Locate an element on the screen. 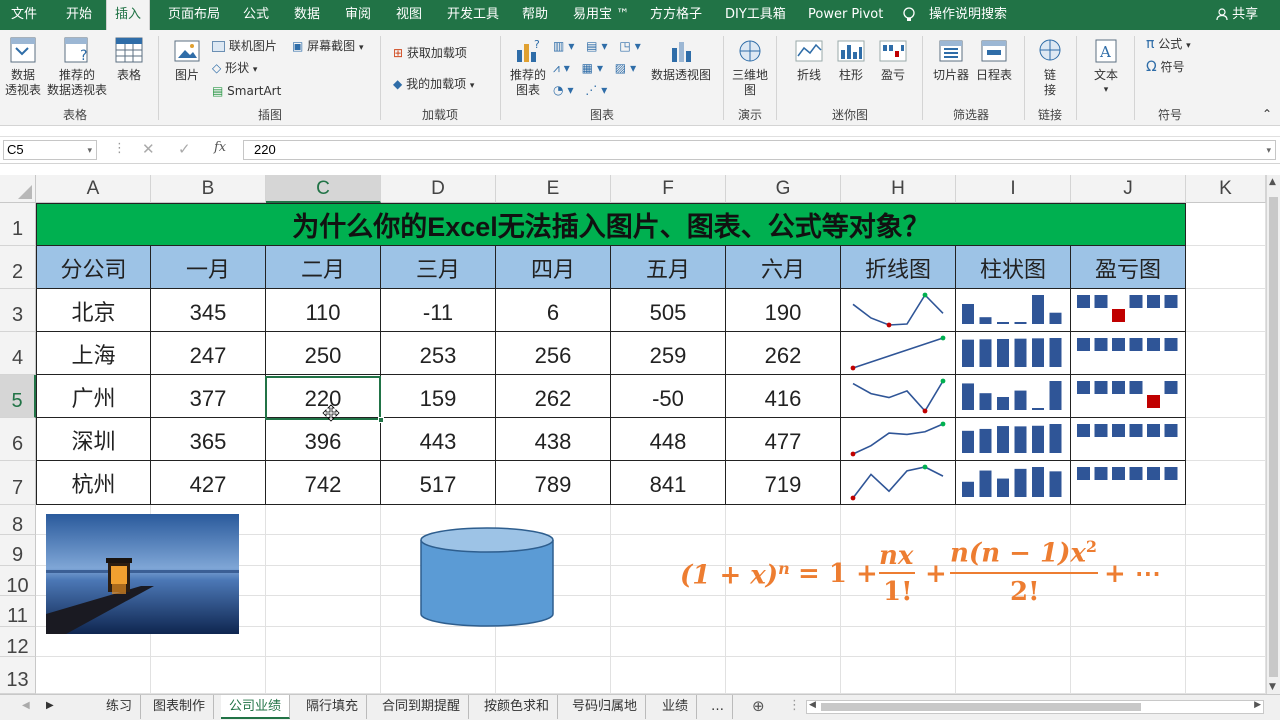 The width and height of the screenshot is (1280, 720). scroll-left-icon: ◀ is located at coordinates (812, 705).